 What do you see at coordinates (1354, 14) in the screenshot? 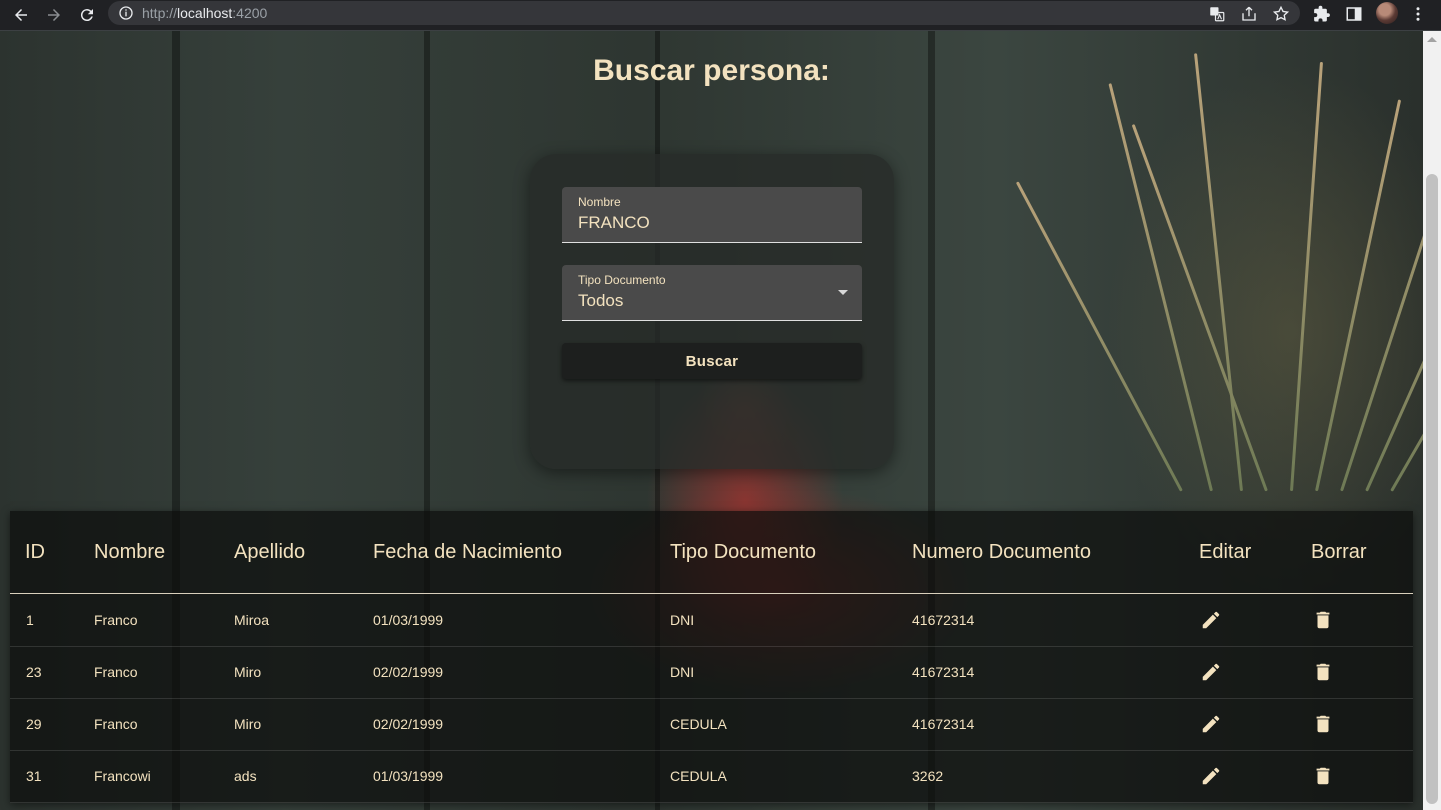
I see `side-panel-icon` at bounding box center [1354, 14].